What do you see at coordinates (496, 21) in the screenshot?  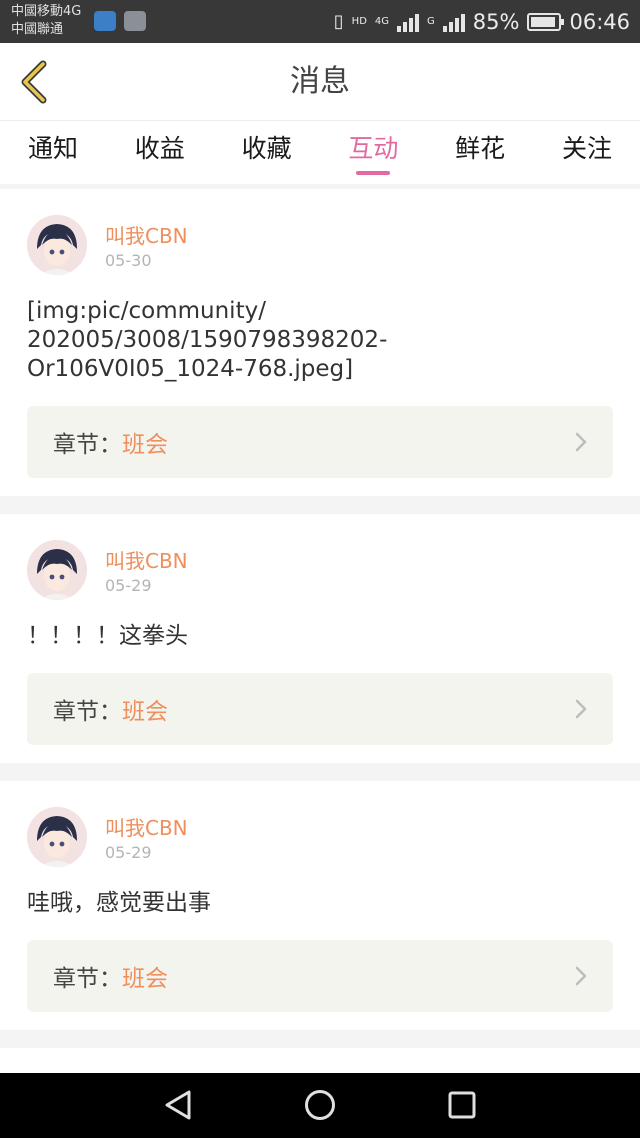 I see `battery-percent: 85%` at bounding box center [496, 21].